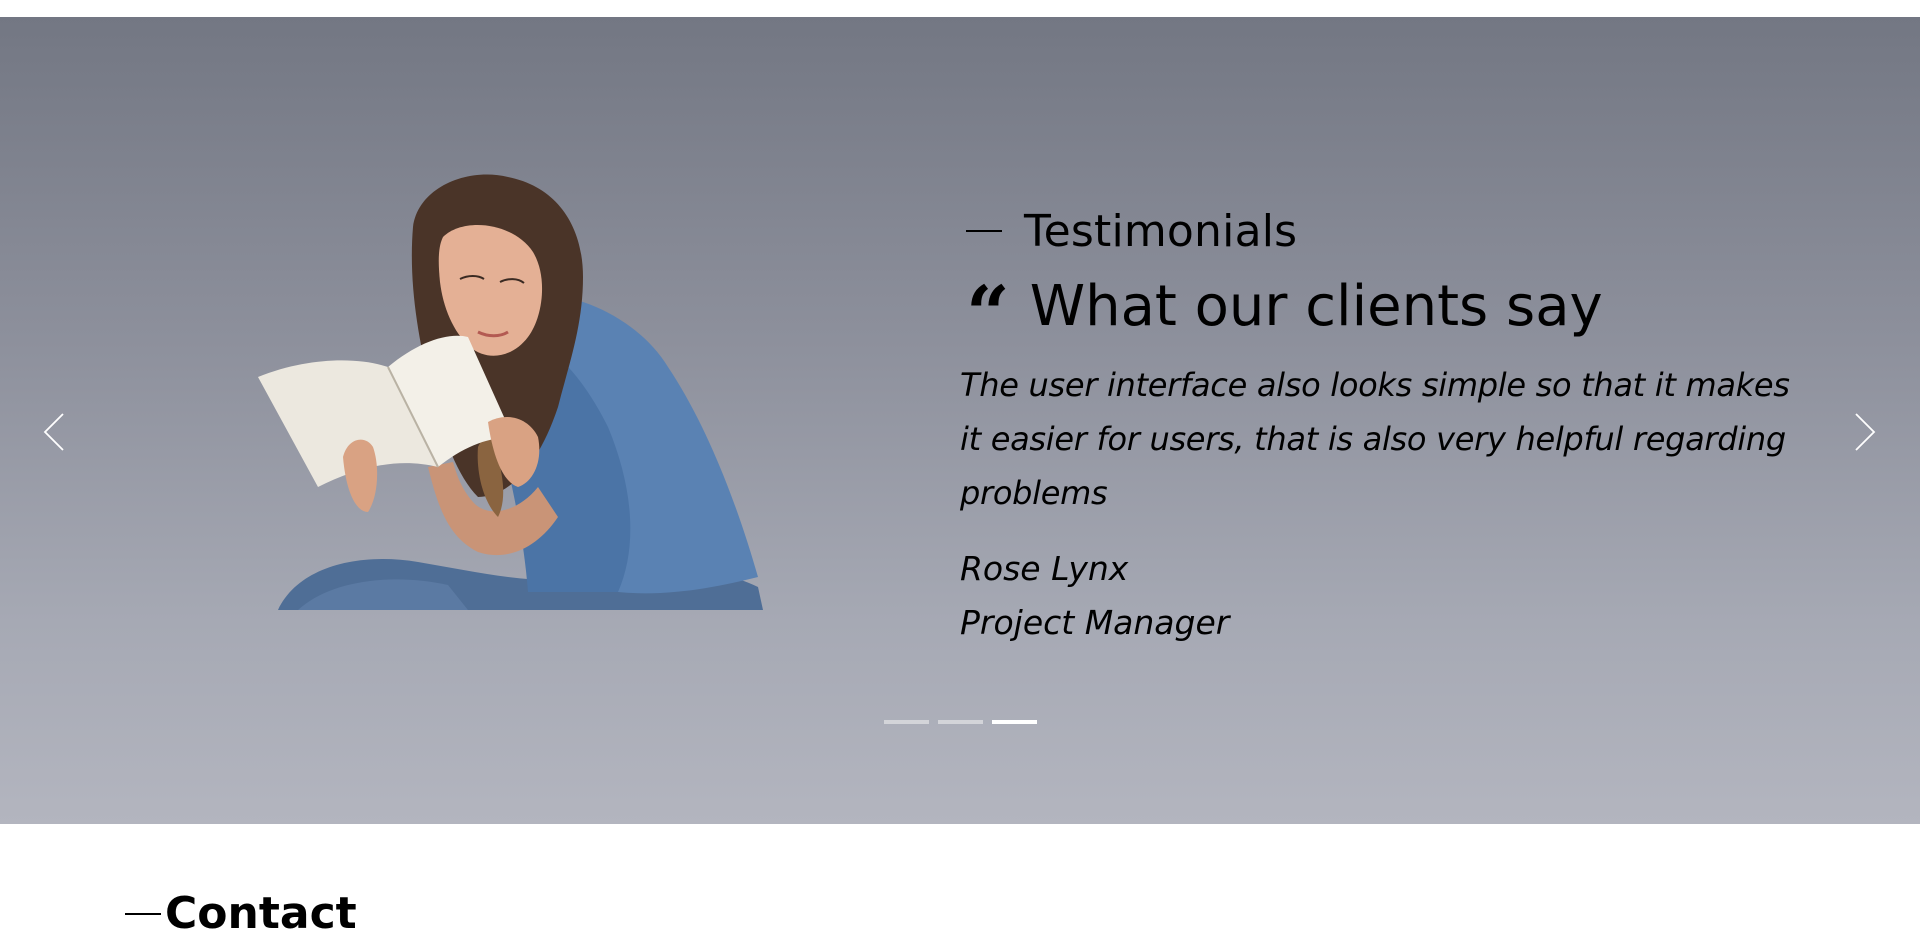 This screenshot has width=1920, height=948. Describe the element at coordinates (988, 313) in the screenshot. I see `quote-mark-icon: “` at that location.